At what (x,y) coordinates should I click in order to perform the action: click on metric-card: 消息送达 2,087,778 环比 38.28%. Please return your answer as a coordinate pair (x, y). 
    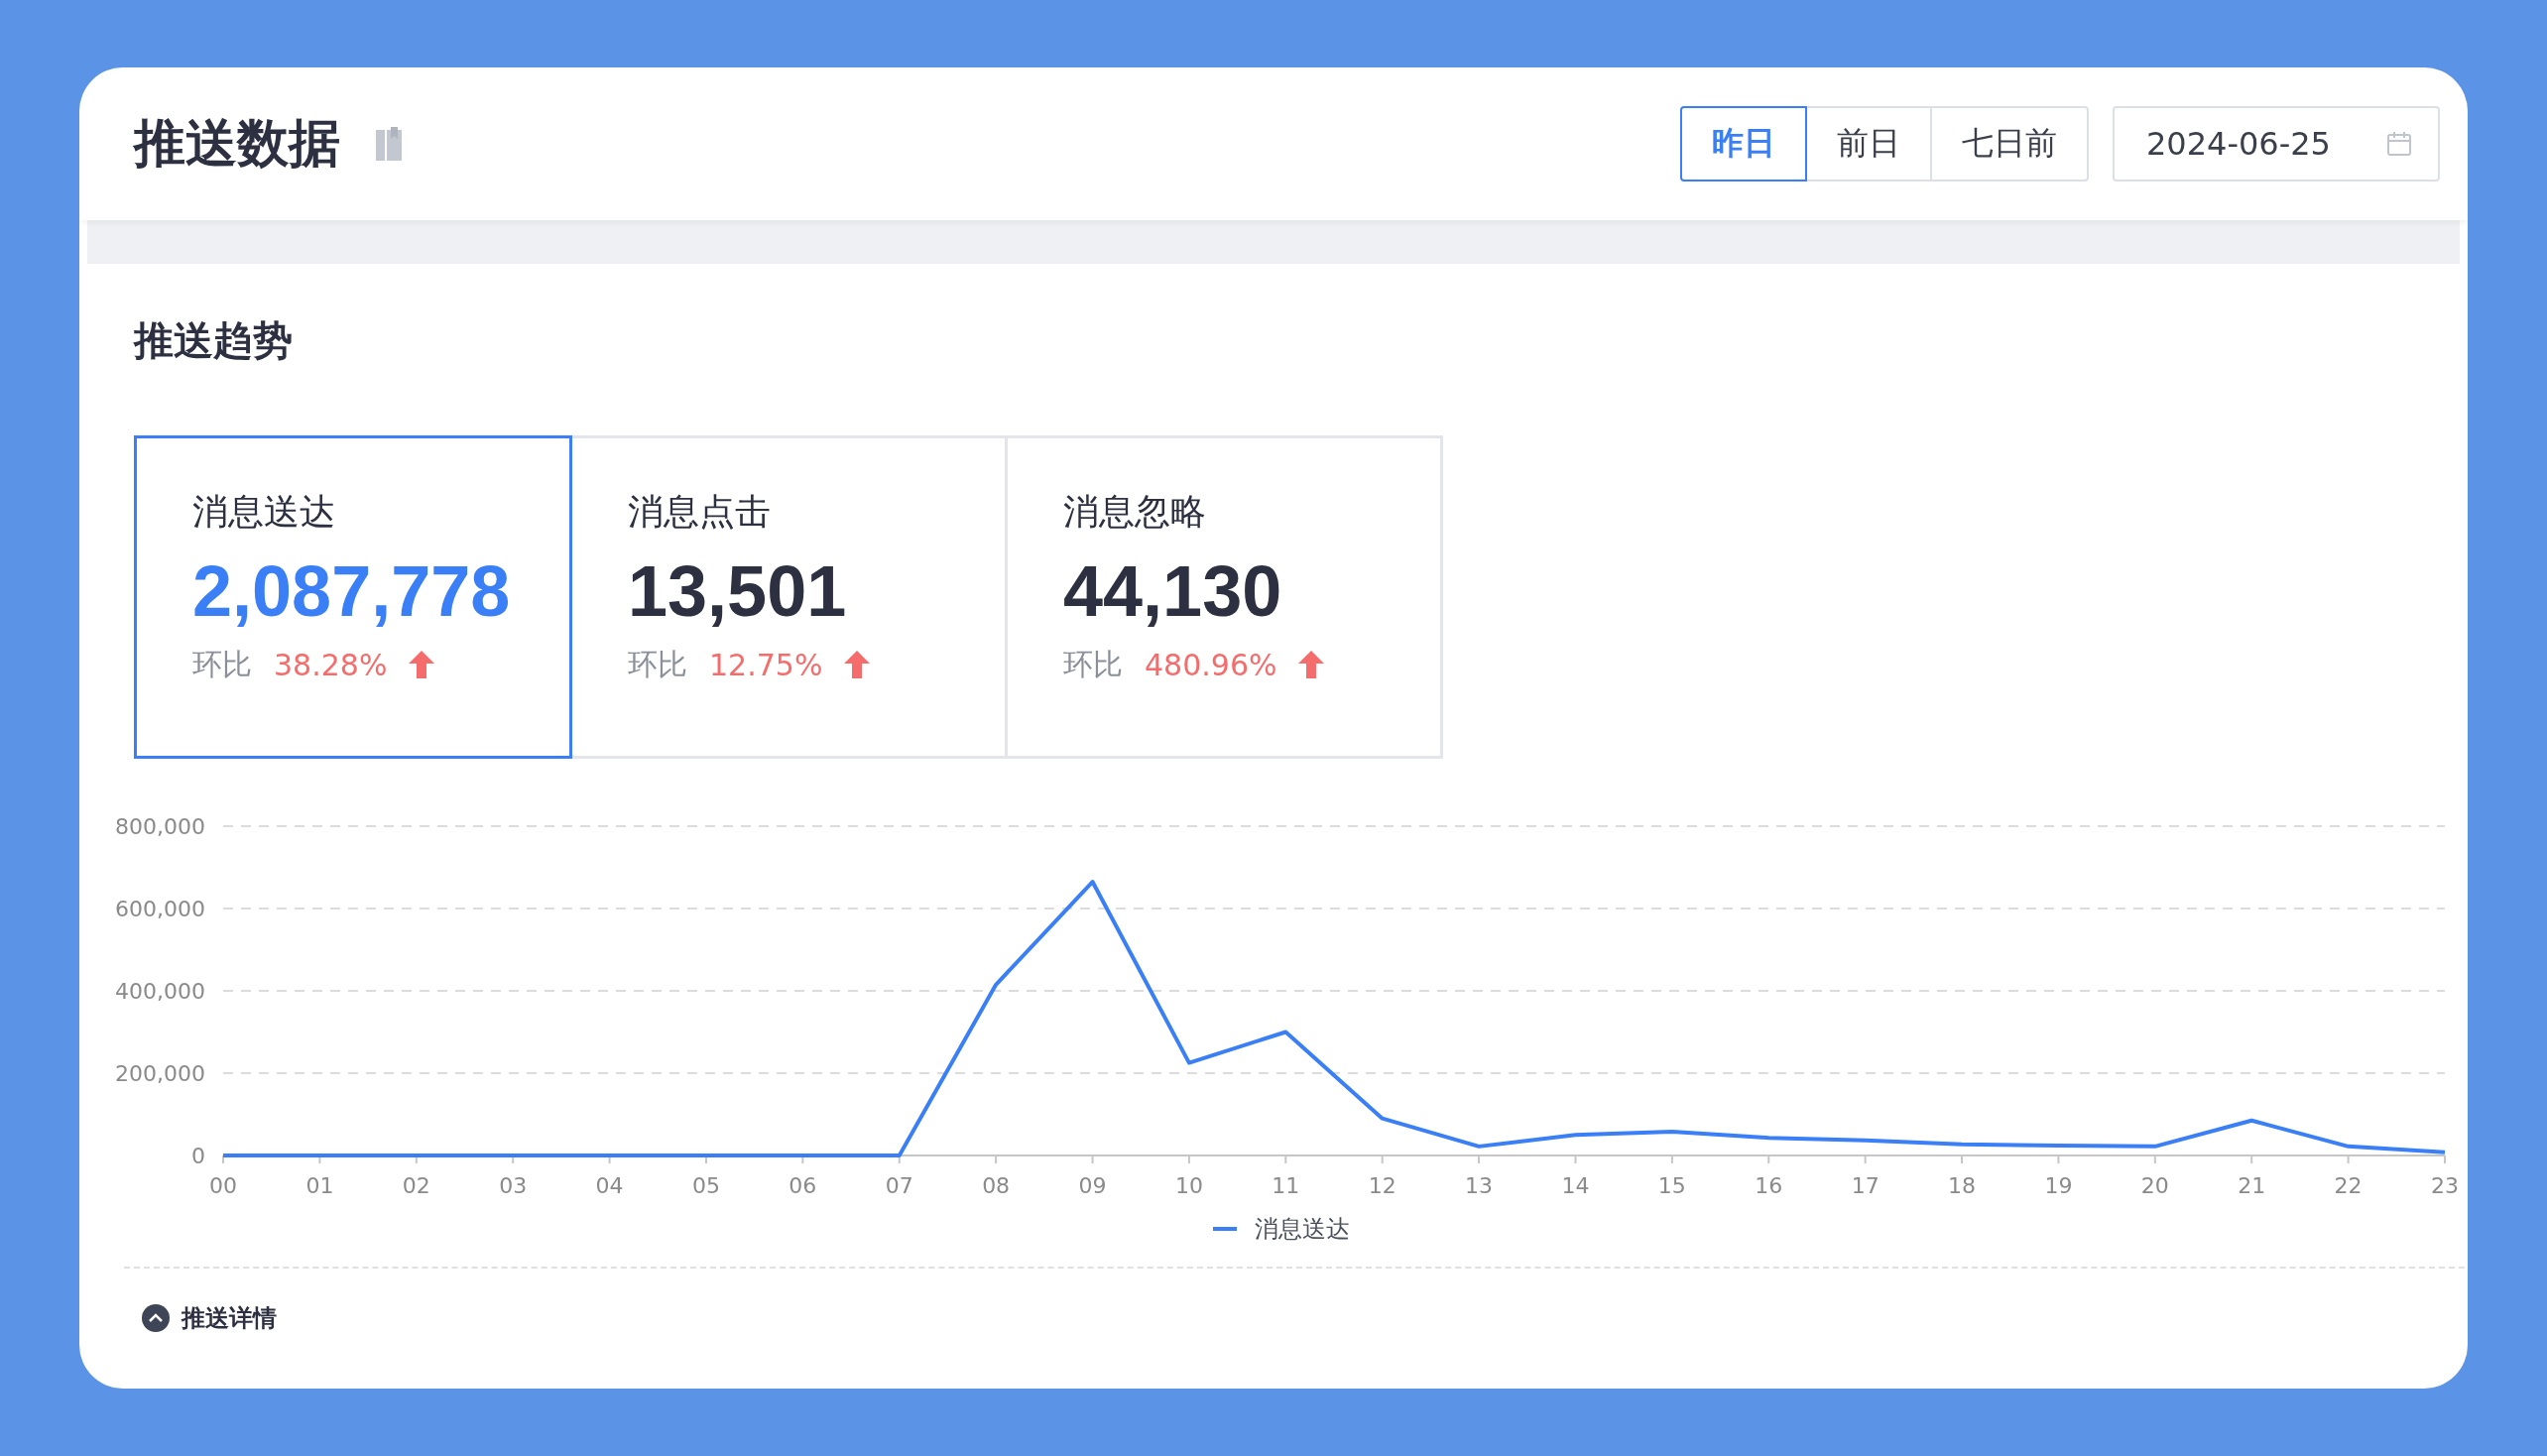
    Looking at the image, I should click on (353, 597).